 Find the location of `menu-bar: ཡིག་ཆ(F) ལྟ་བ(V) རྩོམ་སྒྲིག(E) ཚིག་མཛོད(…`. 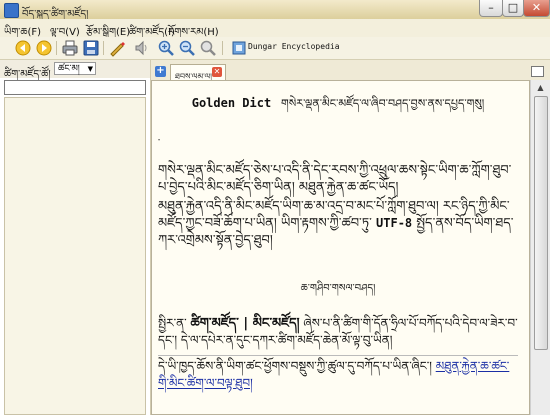

menu-bar: ཡིག་ཆ(F) ལྟ་བ(V) རྩོམ་སྒྲིག(E) ཚིག་མཛོད(… is located at coordinates (275, 28).